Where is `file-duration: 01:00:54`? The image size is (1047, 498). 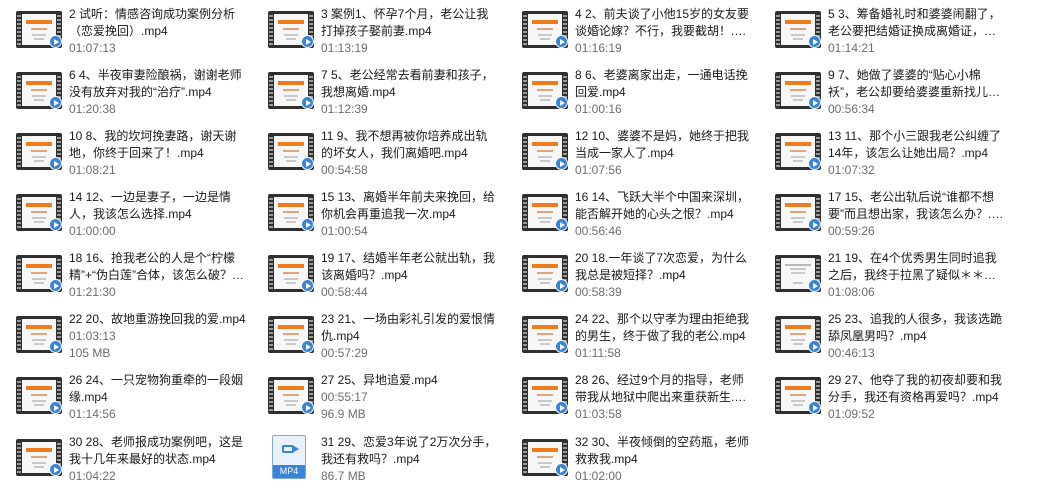 file-duration: 01:00:54 is located at coordinates (344, 231).